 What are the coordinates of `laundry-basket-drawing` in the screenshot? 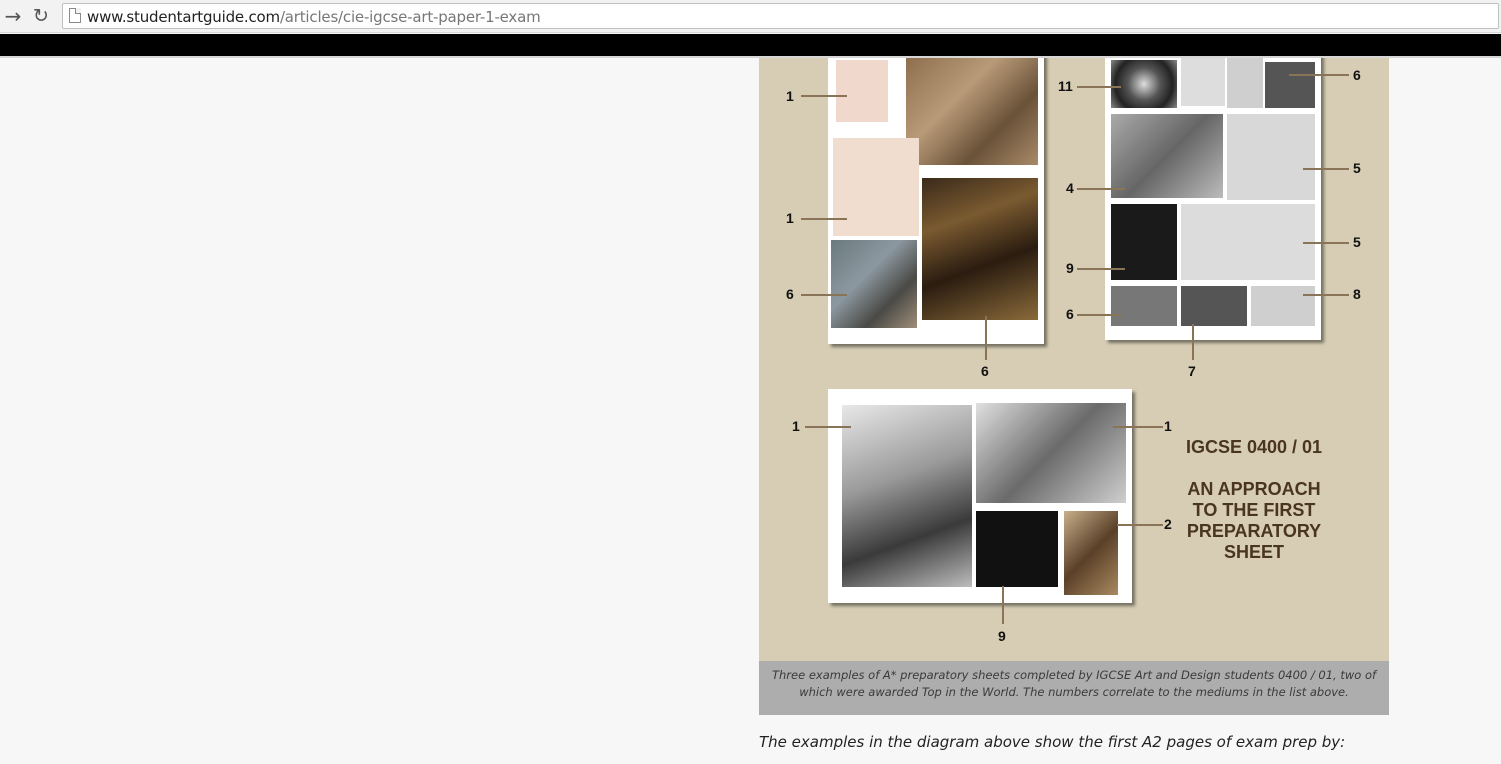 It's located at (907, 496).